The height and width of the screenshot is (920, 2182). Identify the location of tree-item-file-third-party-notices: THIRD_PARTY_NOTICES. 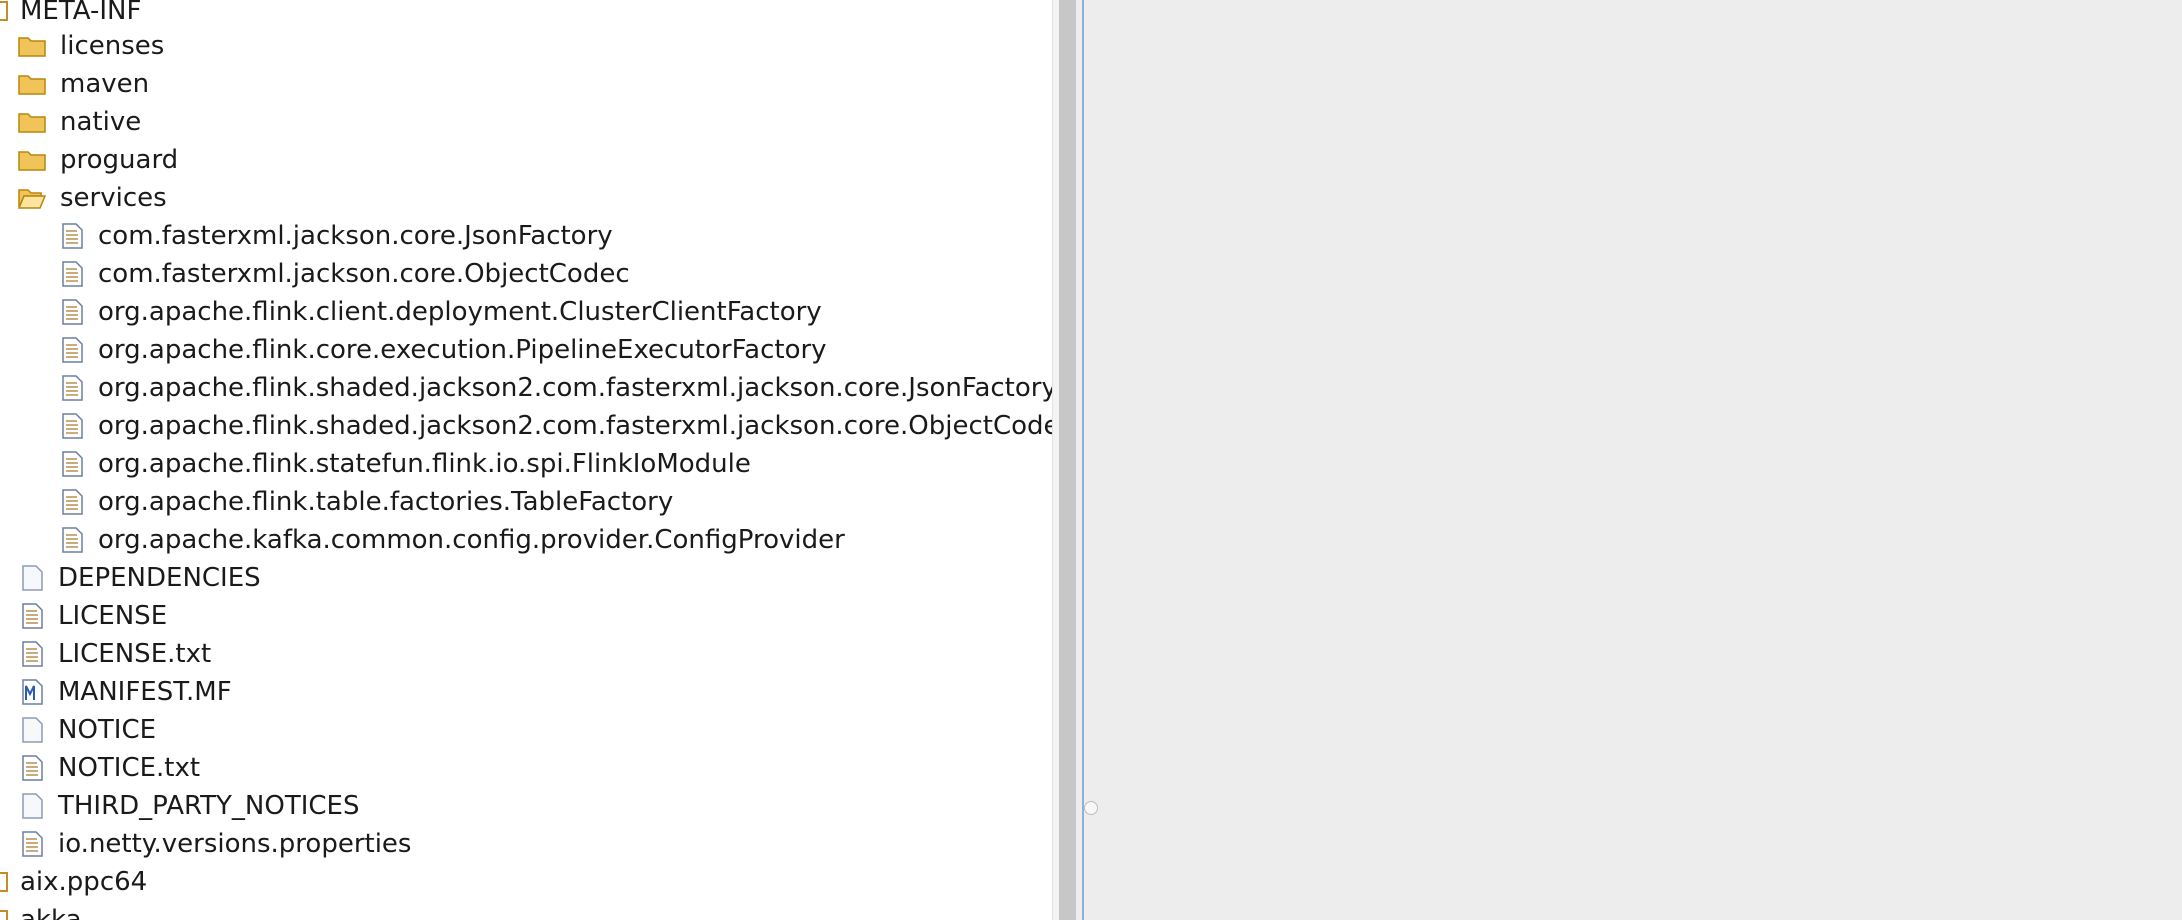
(190, 806).